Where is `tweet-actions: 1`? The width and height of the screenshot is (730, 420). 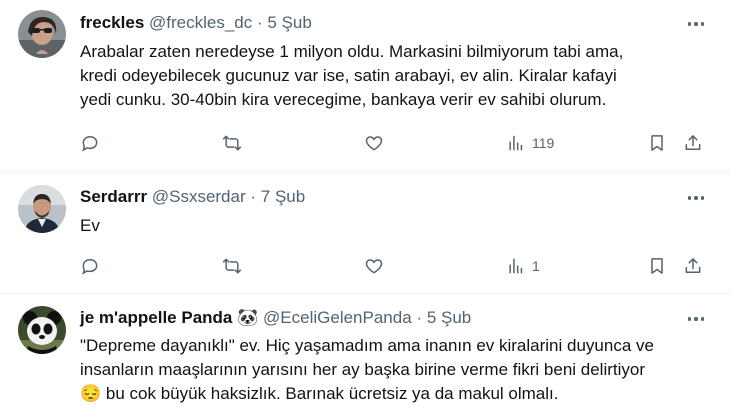
tweet-actions: 1 is located at coordinates (395, 266).